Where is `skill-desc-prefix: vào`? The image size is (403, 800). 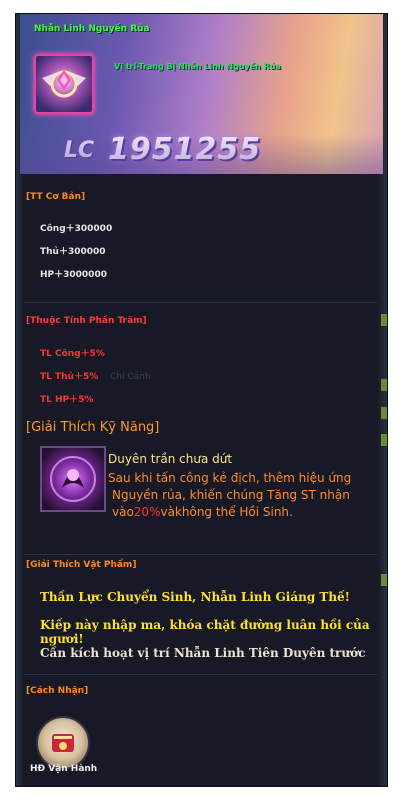
skill-desc-prefix: vào is located at coordinates (123, 512).